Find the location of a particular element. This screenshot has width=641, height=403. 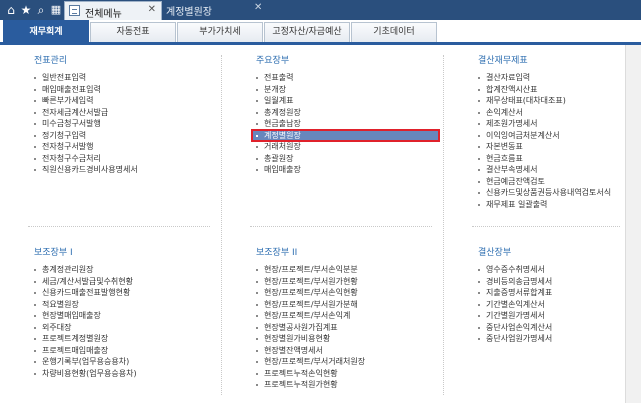

menu-item-cash-book: 현금출납장 is located at coordinates (345, 124).